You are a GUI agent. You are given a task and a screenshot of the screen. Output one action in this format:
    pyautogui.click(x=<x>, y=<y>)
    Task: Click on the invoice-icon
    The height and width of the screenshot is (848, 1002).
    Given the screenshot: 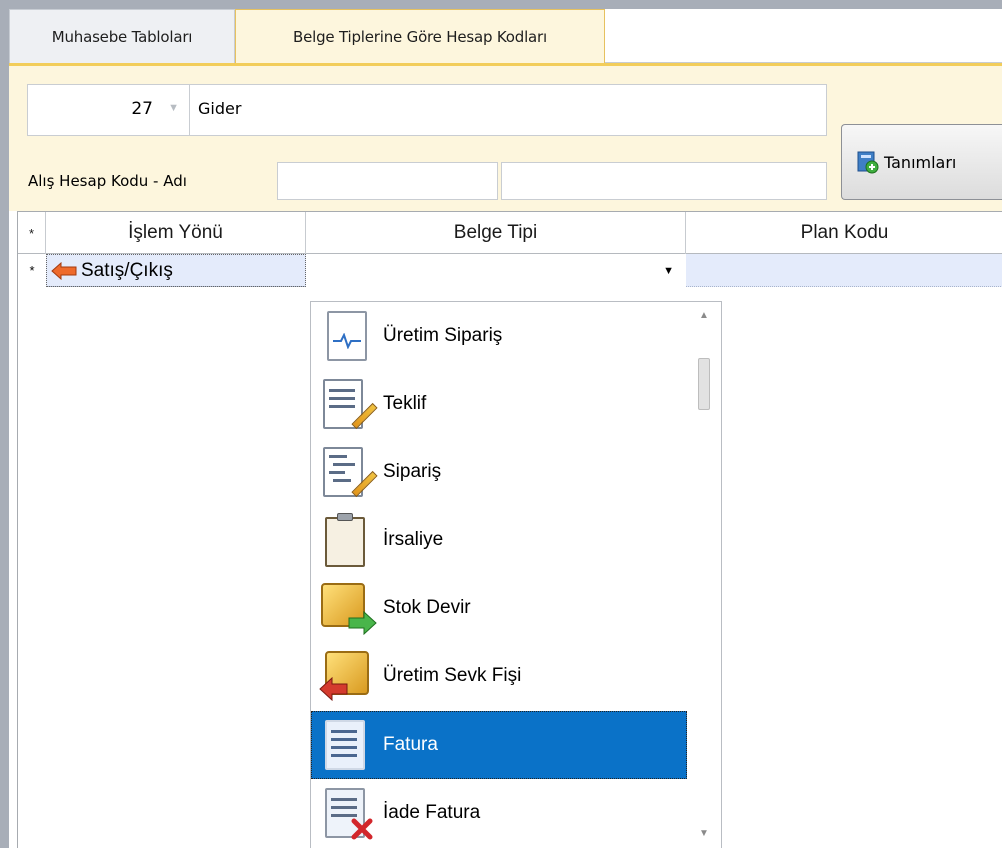 What is the action you would take?
    pyautogui.click(x=348, y=745)
    